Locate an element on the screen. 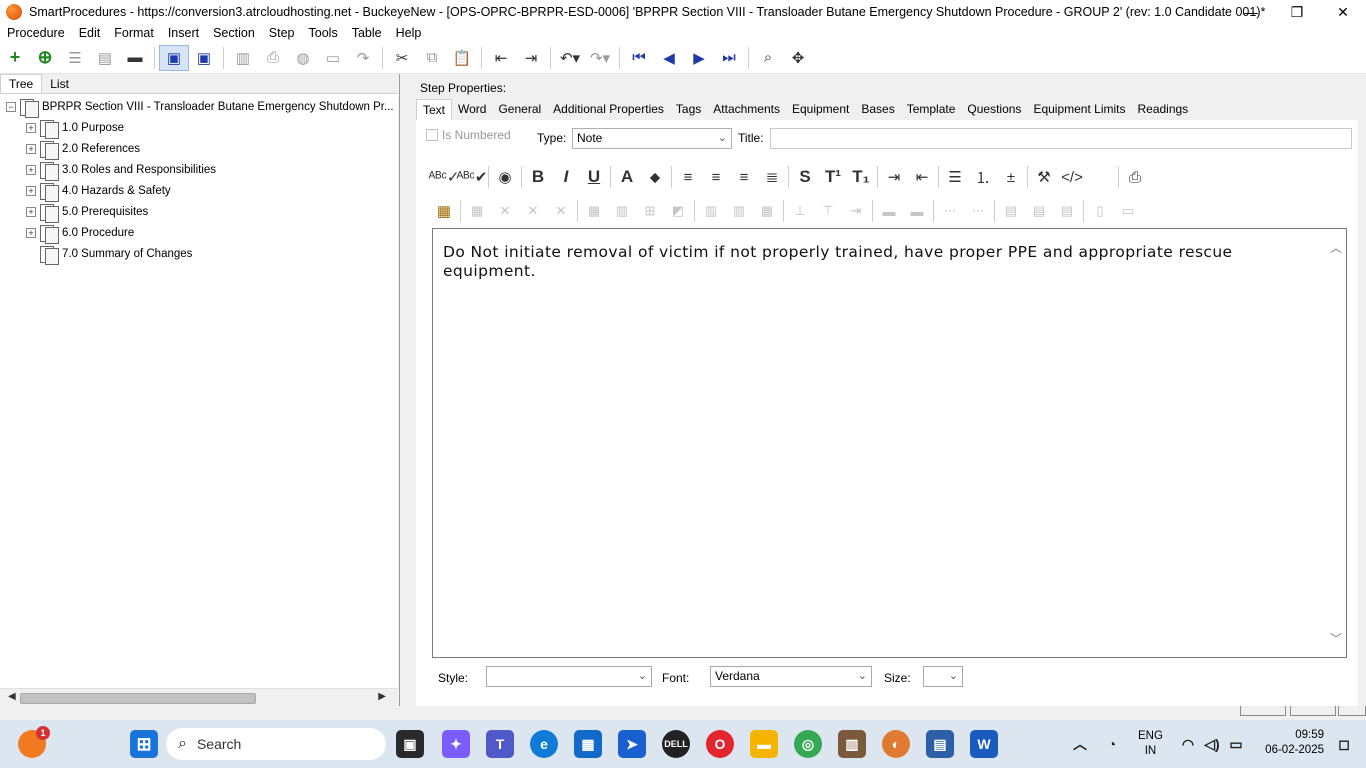  taskbar-search: ⌕ Search is located at coordinates (276, 744).